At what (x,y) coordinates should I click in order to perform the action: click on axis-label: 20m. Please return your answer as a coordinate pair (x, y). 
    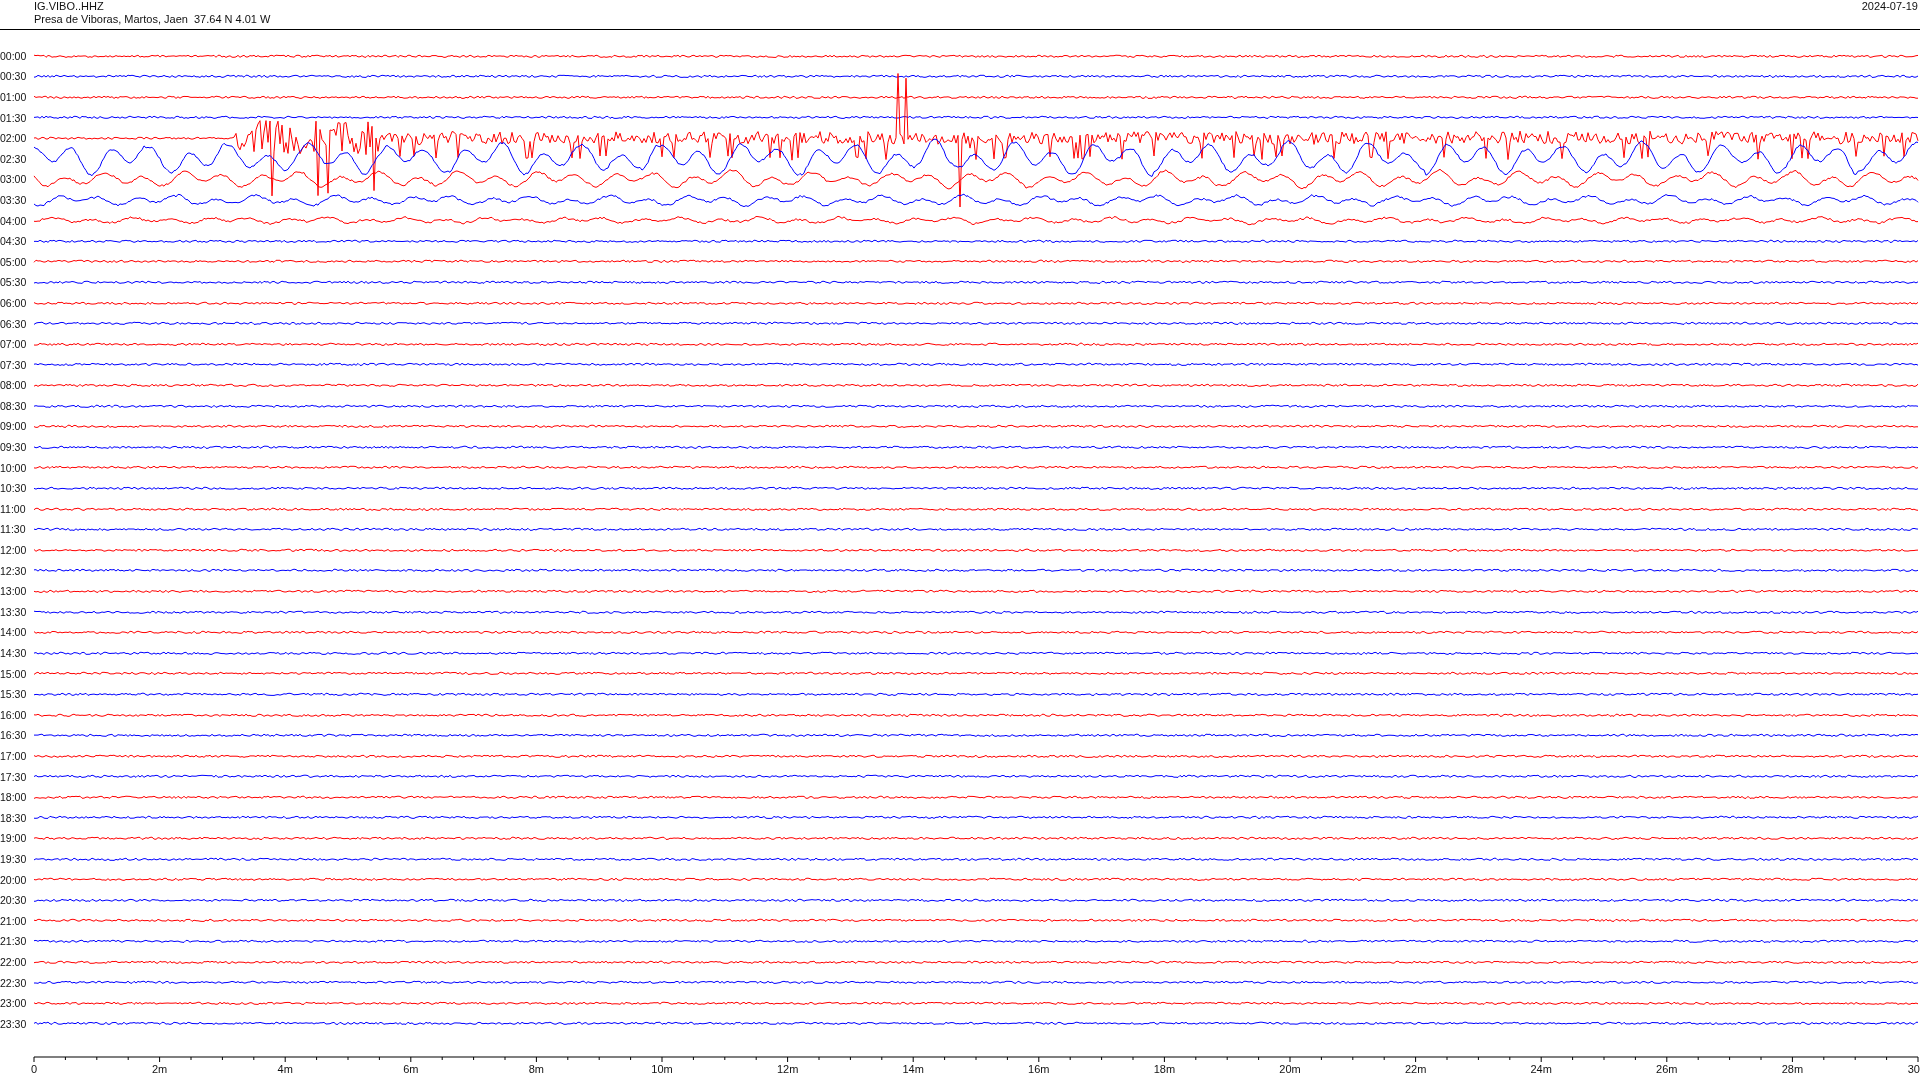
    Looking at the image, I should click on (1290, 1069).